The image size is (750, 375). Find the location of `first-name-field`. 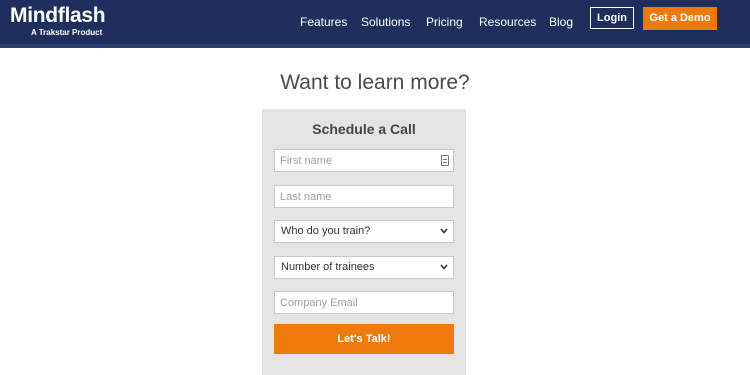

first-name-field is located at coordinates (364, 160).